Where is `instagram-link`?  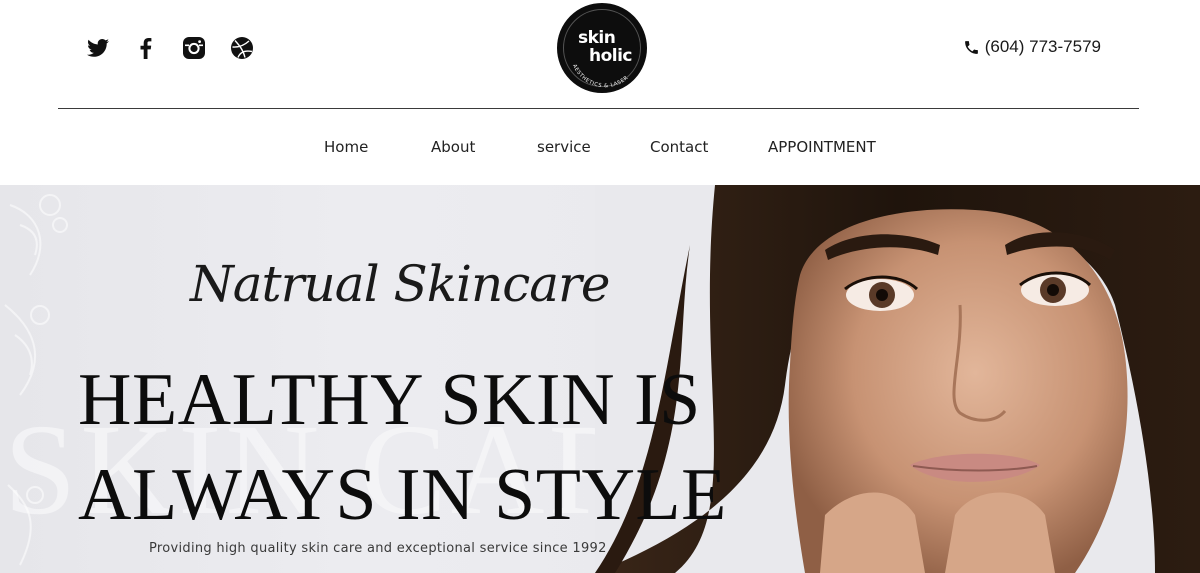 instagram-link is located at coordinates (193, 47).